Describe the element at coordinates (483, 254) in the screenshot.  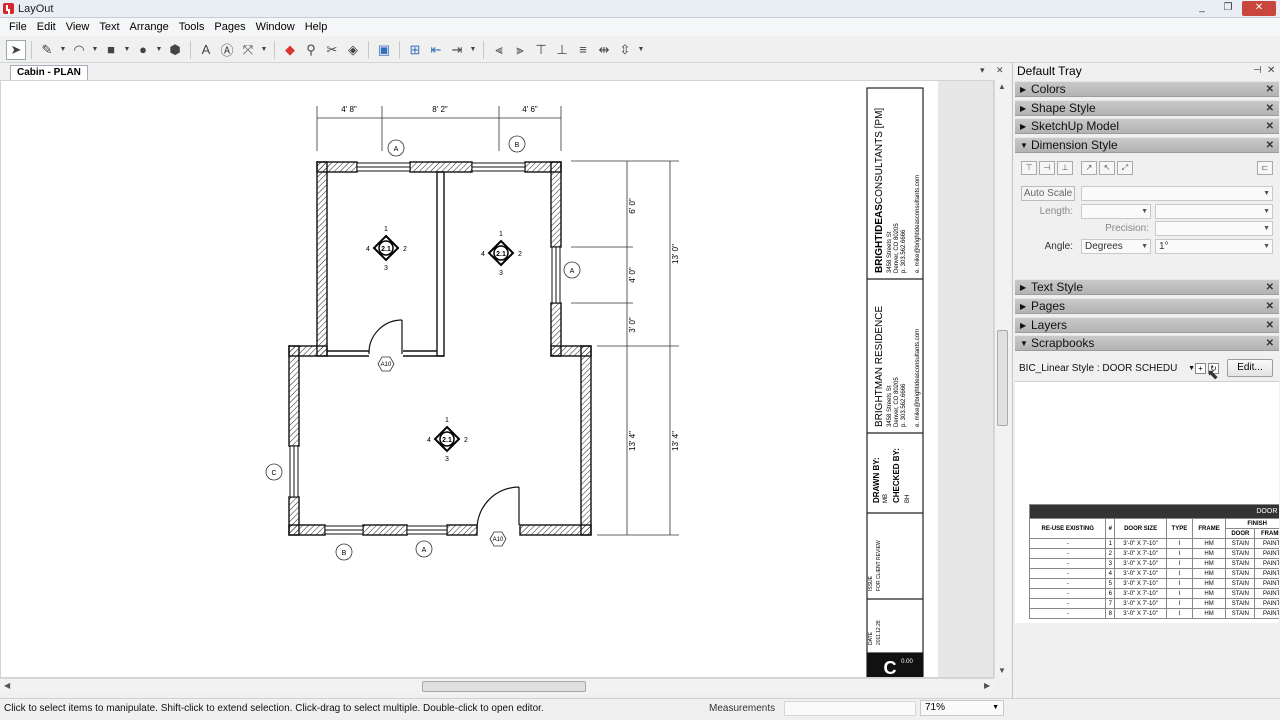
I see `svg-text: 4` at that location.